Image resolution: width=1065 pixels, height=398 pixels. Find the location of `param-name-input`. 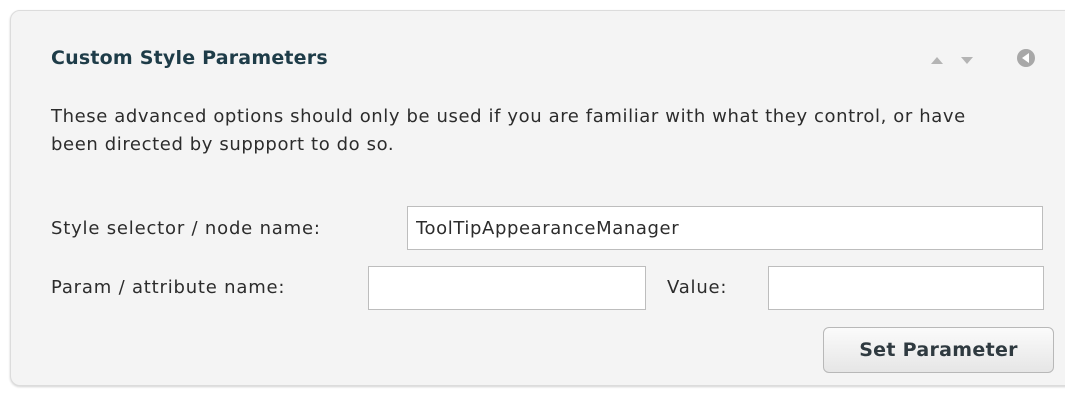

param-name-input is located at coordinates (507, 288).